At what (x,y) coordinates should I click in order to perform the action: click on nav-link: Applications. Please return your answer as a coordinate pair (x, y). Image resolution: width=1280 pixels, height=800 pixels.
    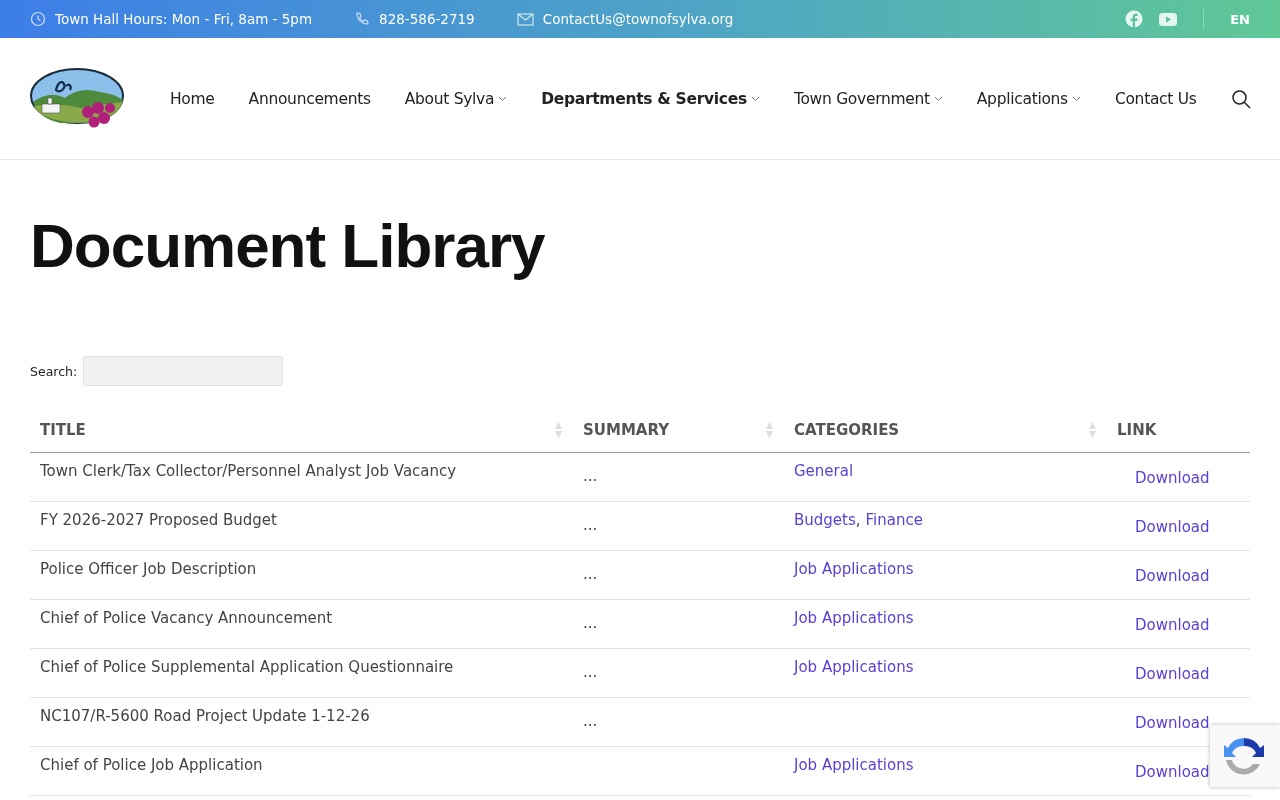
    Looking at the image, I should click on (1028, 98).